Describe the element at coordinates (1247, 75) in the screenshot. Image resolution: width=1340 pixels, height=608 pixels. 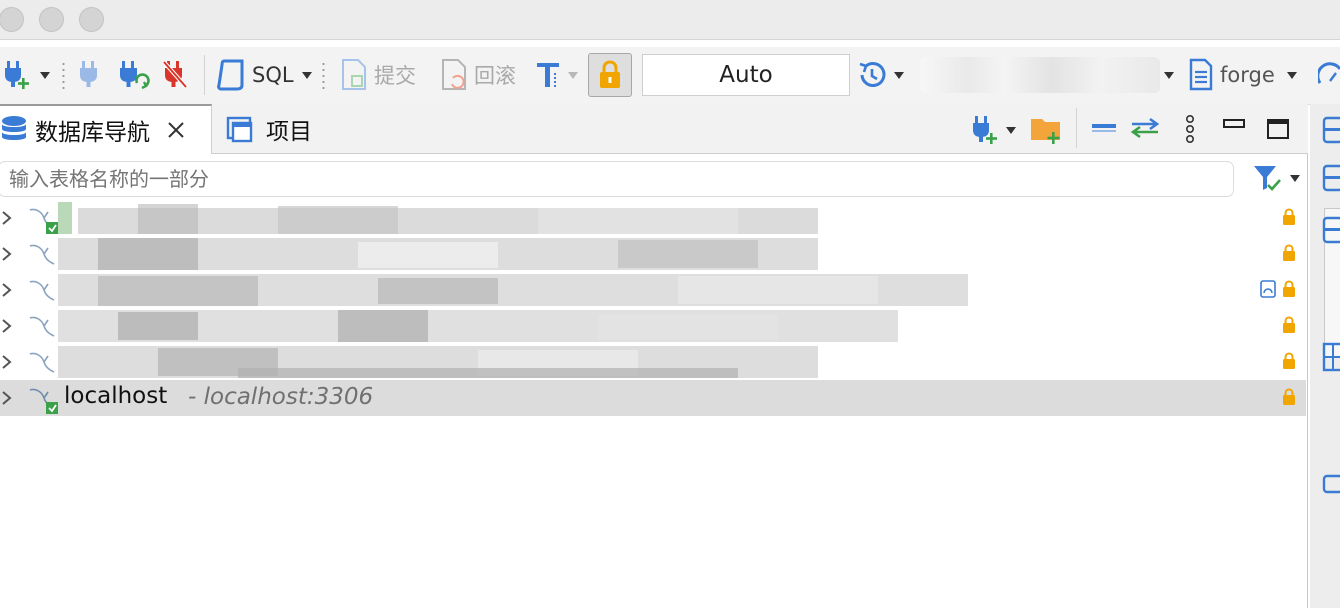
I see `schema-label: forge` at that location.